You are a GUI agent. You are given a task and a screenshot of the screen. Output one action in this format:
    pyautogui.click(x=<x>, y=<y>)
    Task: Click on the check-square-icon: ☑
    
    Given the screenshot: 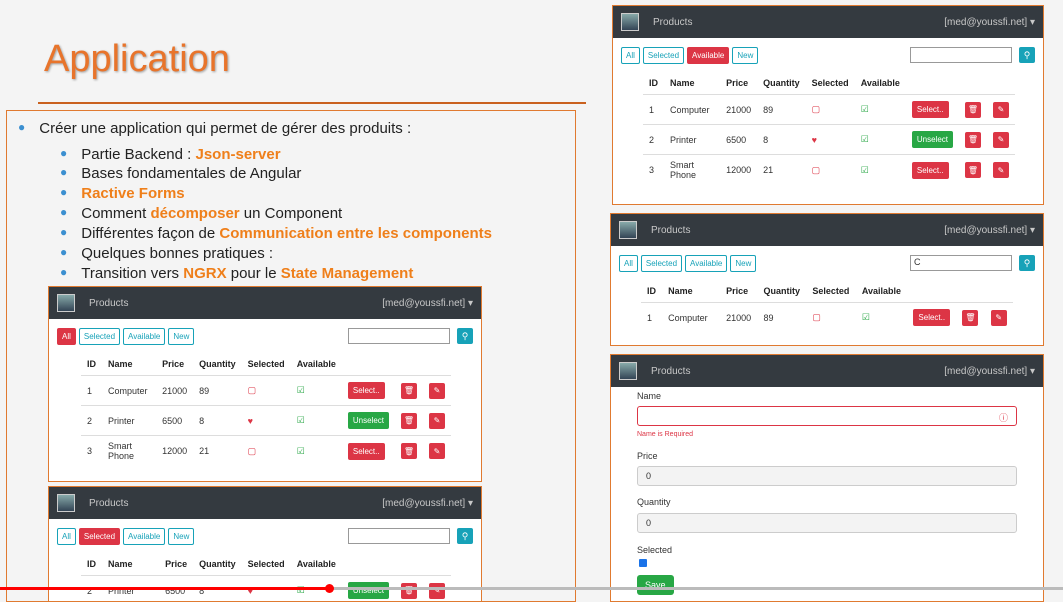 What is the action you would take?
    pyautogui.click(x=865, y=317)
    